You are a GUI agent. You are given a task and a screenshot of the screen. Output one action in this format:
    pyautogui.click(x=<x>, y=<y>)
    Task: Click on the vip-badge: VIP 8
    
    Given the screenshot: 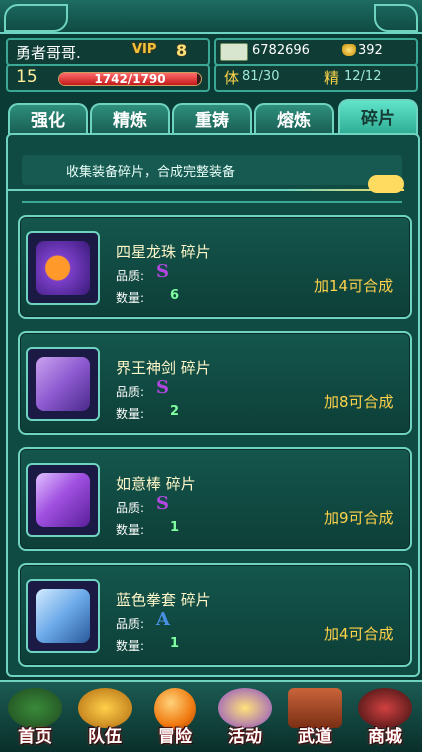 What is the action you would take?
    pyautogui.click(x=162, y=50)
    